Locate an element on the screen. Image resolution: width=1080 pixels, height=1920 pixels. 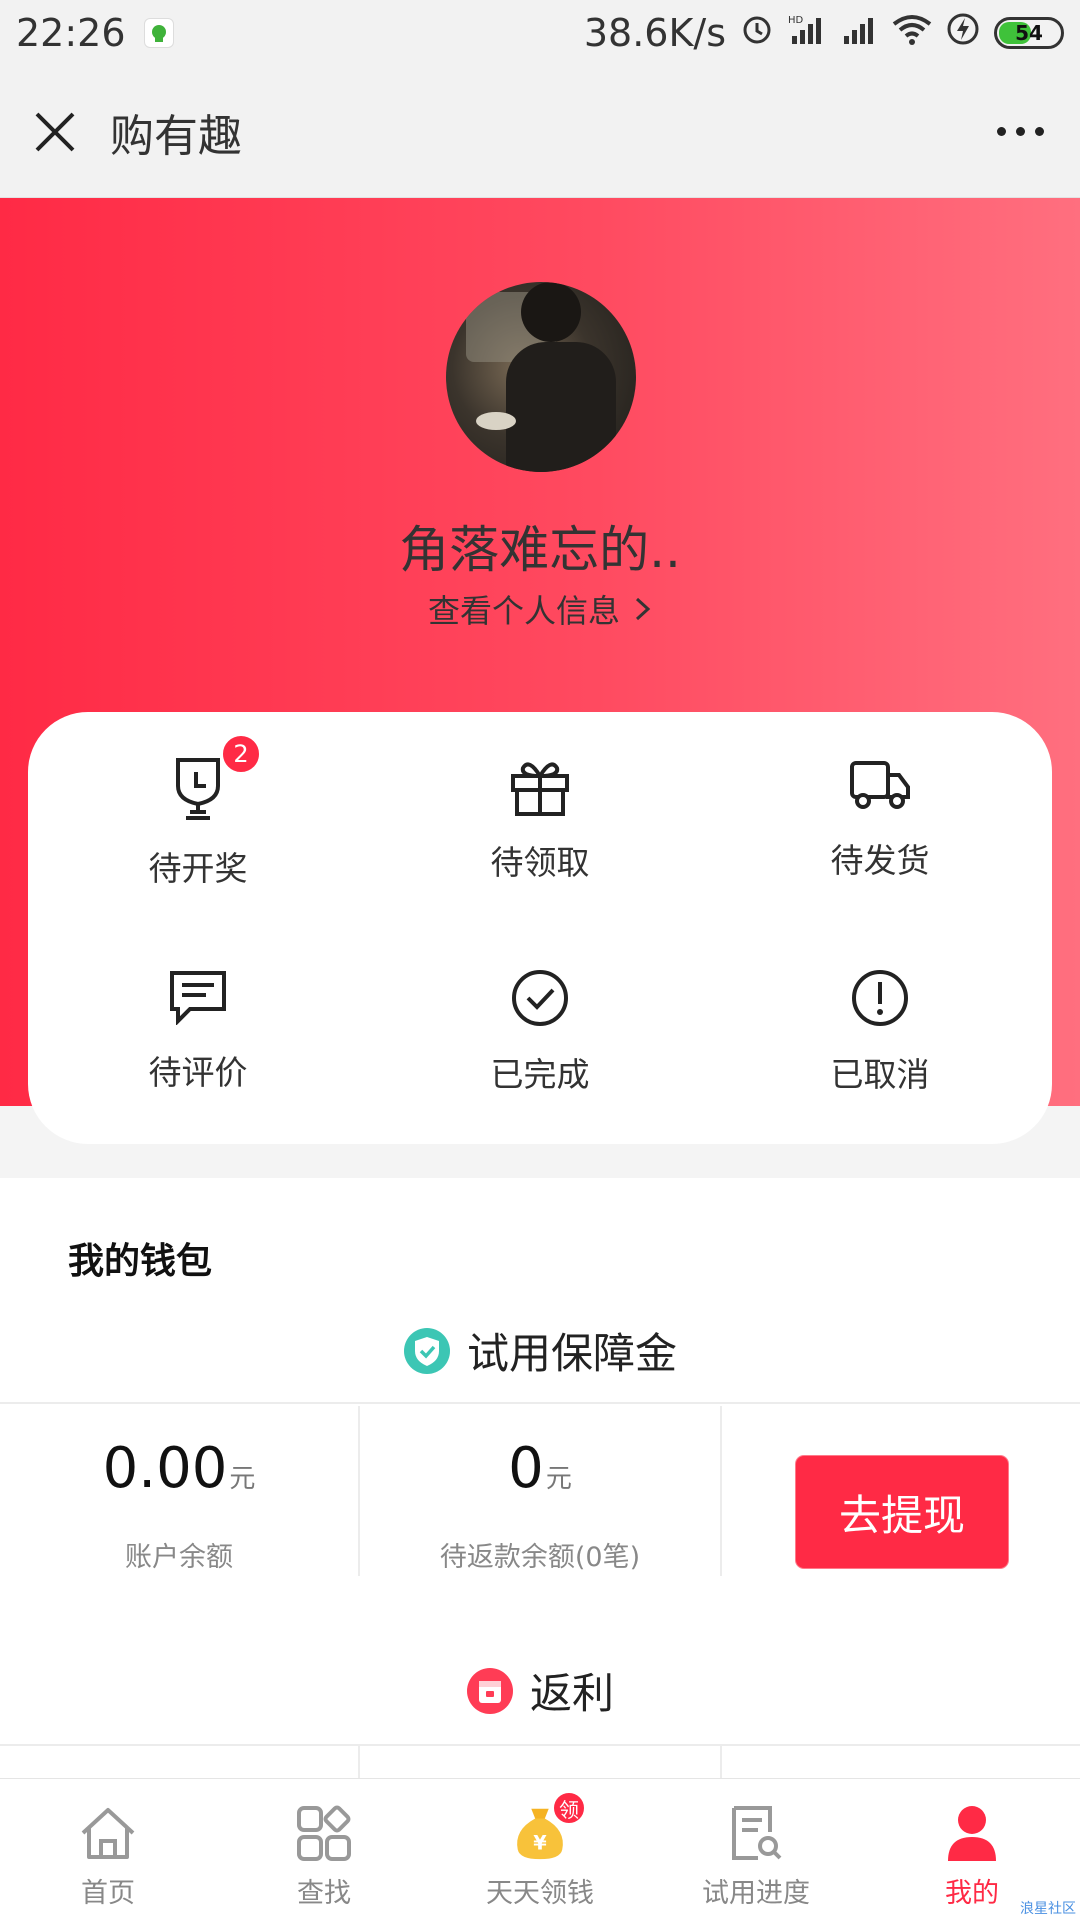
status-time: 22:26 is located at coordinates (71, 33).